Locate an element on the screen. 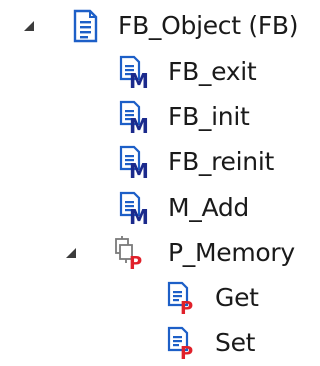  tree-node-label: FB_Object (FB) is located at coordinates (208, 25).